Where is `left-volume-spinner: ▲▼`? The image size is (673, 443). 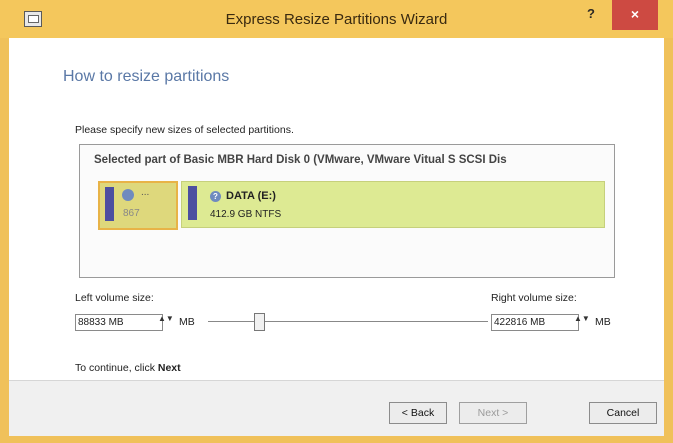
left-volume-spinner: ▲▼ is located at coordinates (166, 322).